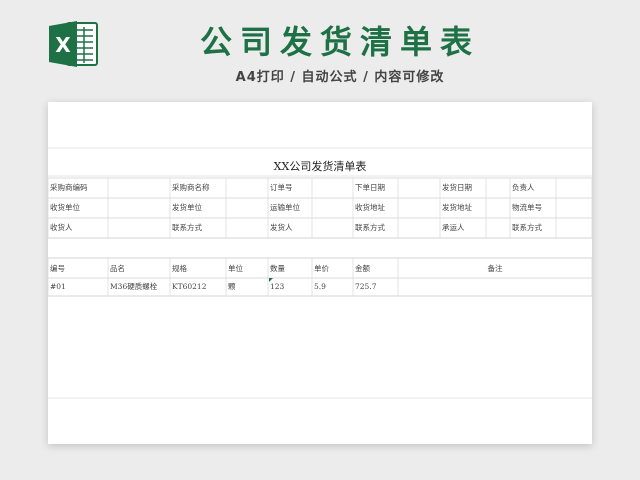 This screenshot has height=480, width=640. Describe the element at coordinates (198, 287) in the screenshot. I see `table-cell: KT60212` at that location.